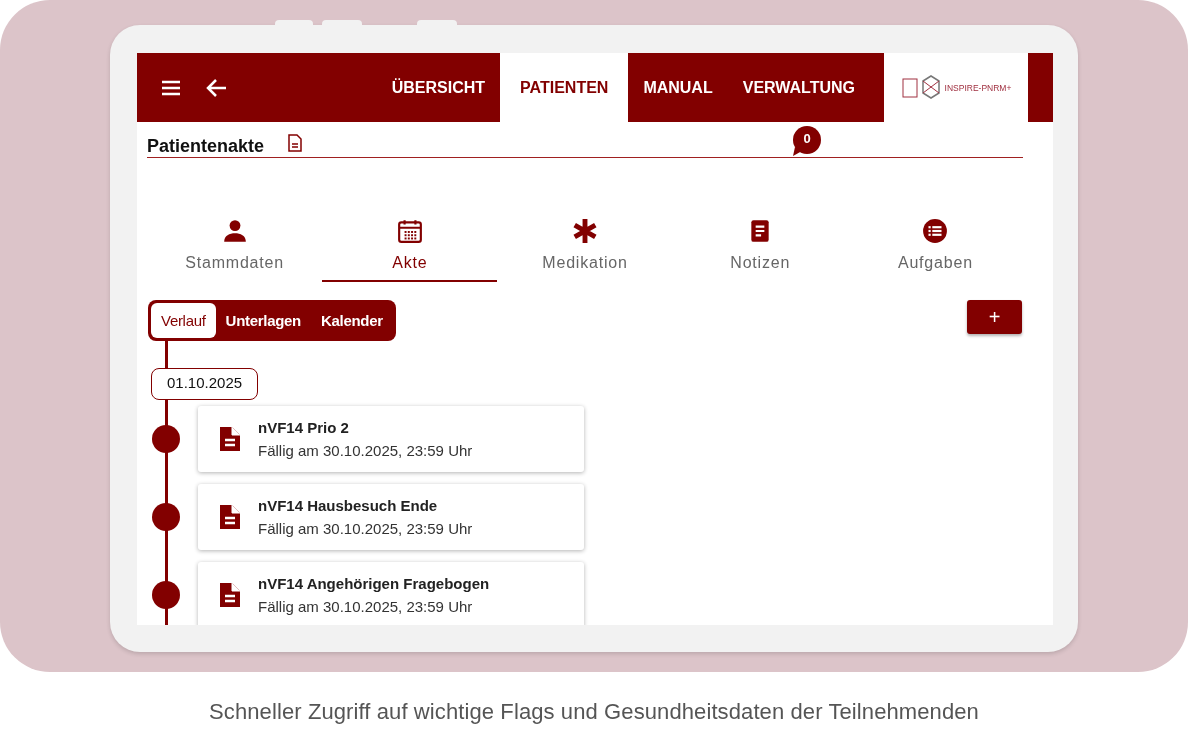 Image resolution: width=1188 pixels, height=734 pixels. What do you see at coordinates (438, 87) in the screenshot?
I see `nav-tab: ÜBERSICHT` at bounding box center [438, 87].